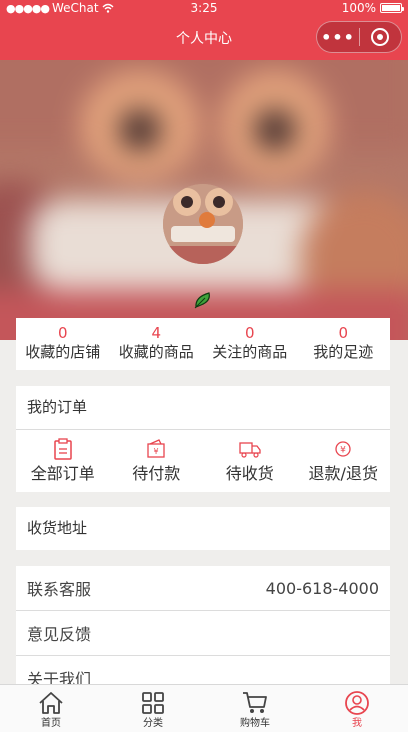 The width and height of the screenshot is (408, 732). I want to click on stat-favorite-shops: 0 收藏的店铺, so click(63, 344).